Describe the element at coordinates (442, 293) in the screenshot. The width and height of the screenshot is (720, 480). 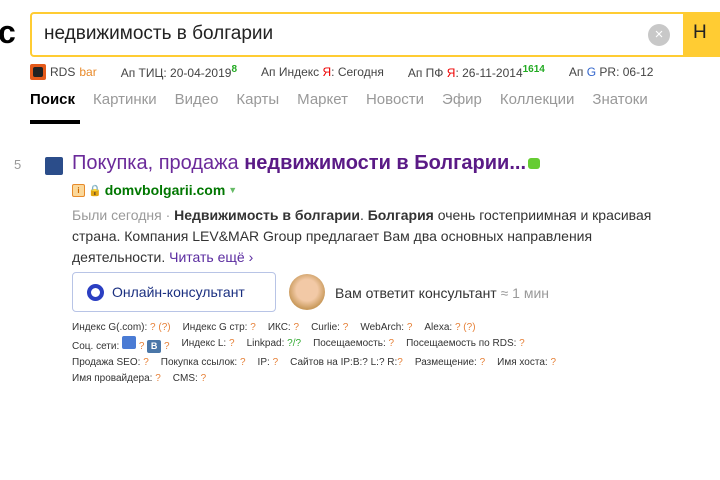
I see `consultant-answer-text: Вам ответит консультант ≈ 1 мин` at that location.